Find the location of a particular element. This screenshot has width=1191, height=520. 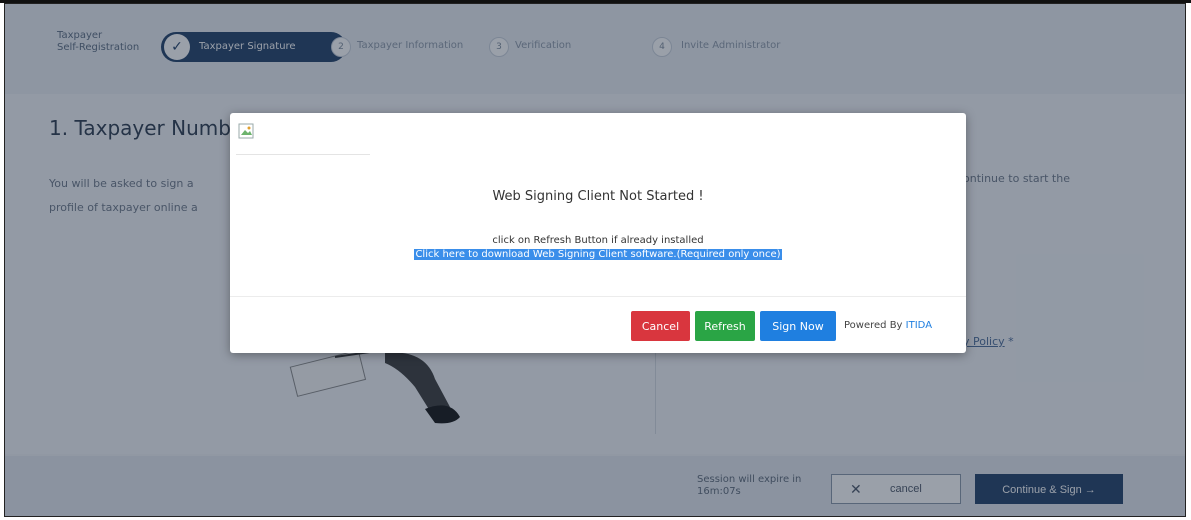

dialog-title: Web Signing Client Not Started ! is located at coordinates (598, 196).